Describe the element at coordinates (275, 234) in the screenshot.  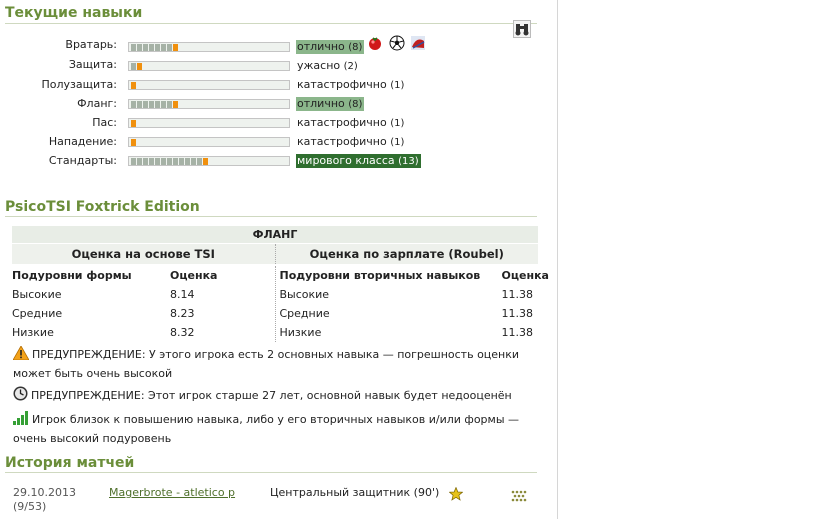
I see `psicotsi-position: ФЛАНГ` at that location.